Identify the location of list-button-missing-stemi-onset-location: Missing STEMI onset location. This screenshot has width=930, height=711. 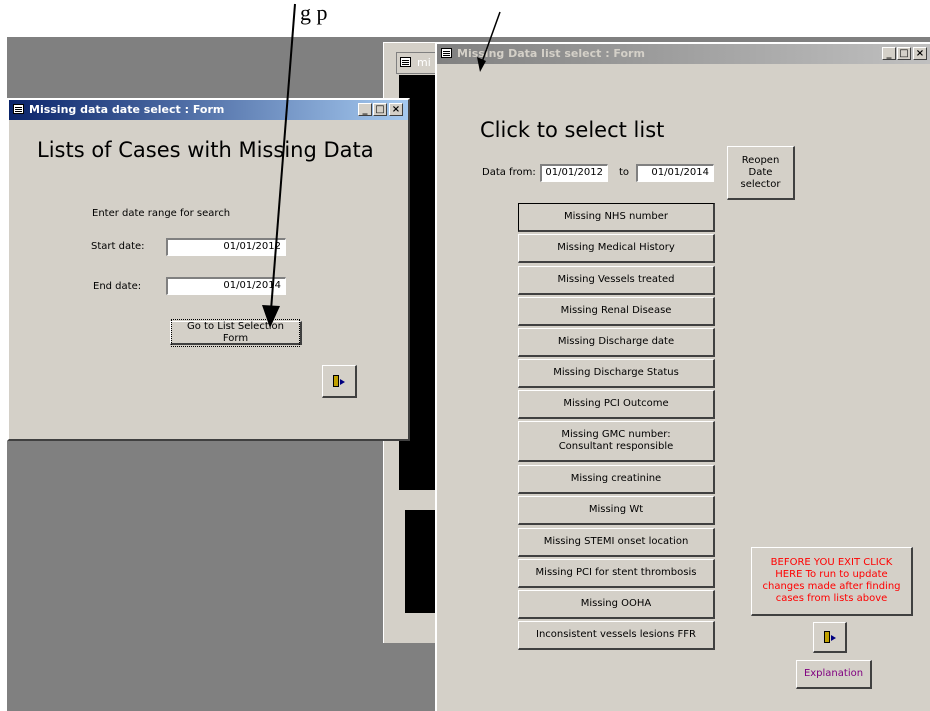
(616, 542).